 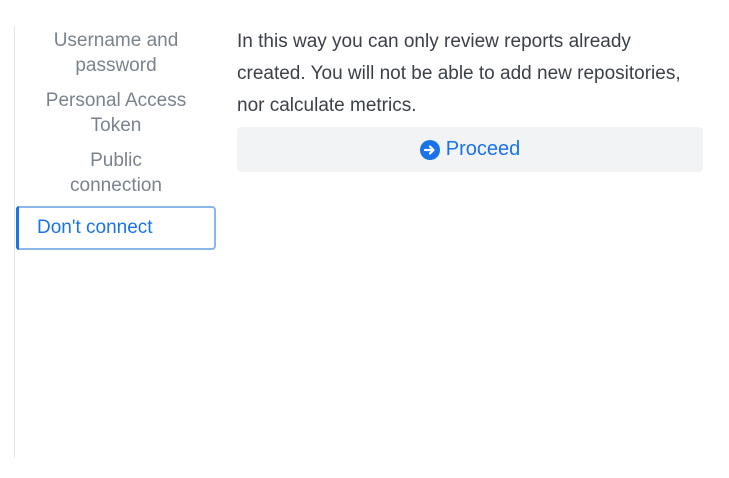 What do you see at coordinates (14, 242) in the screenshot?
I see `sidebar-divider` at bounding box center [14, 242].